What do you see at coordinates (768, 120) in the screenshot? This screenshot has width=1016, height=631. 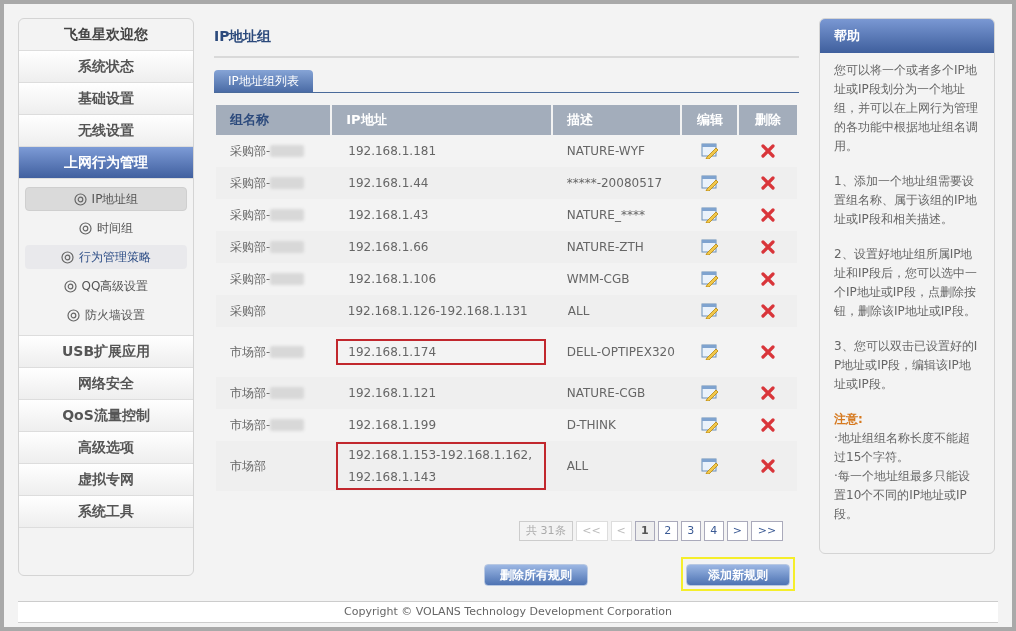 I see `column-header: 删除` at bounding box center [768, 120].